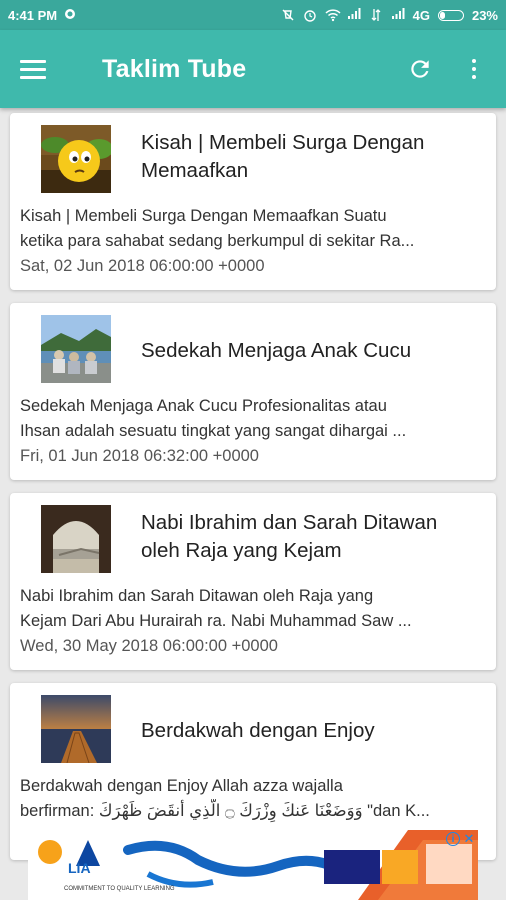 The width and height of the screenshot is (506, 900). I want to click on network-type: 4G, so click(421, 15).